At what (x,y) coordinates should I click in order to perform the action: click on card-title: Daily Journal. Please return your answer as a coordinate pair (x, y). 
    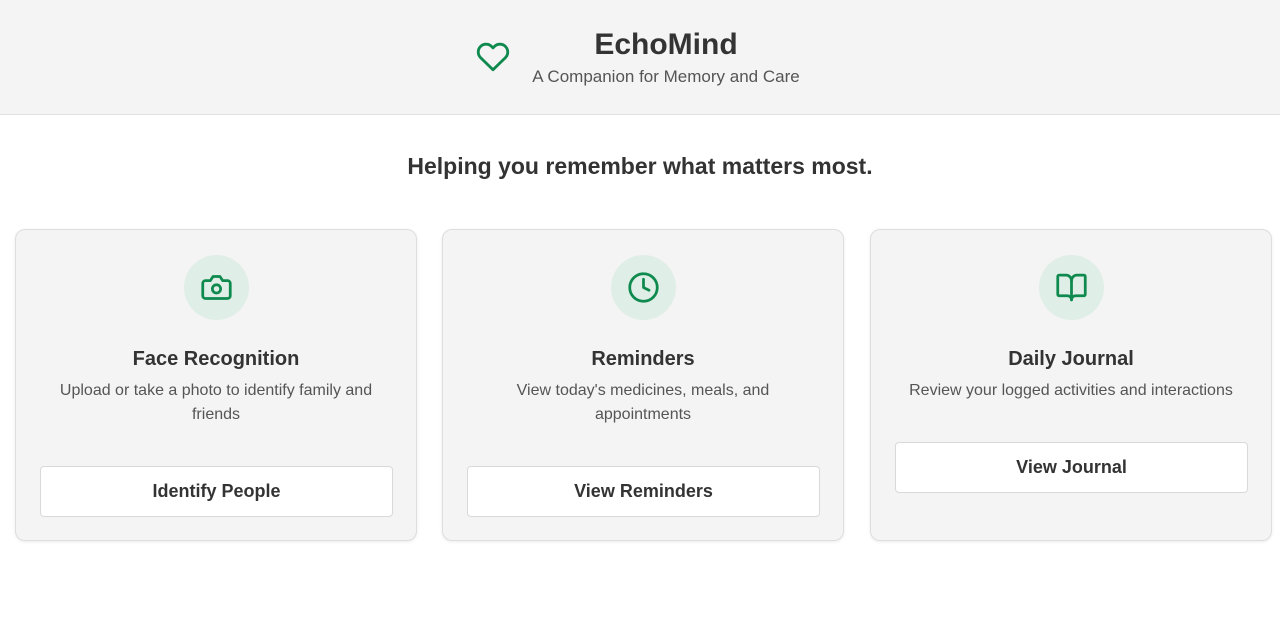
    Looking at the image, I should click on (1071, 359).